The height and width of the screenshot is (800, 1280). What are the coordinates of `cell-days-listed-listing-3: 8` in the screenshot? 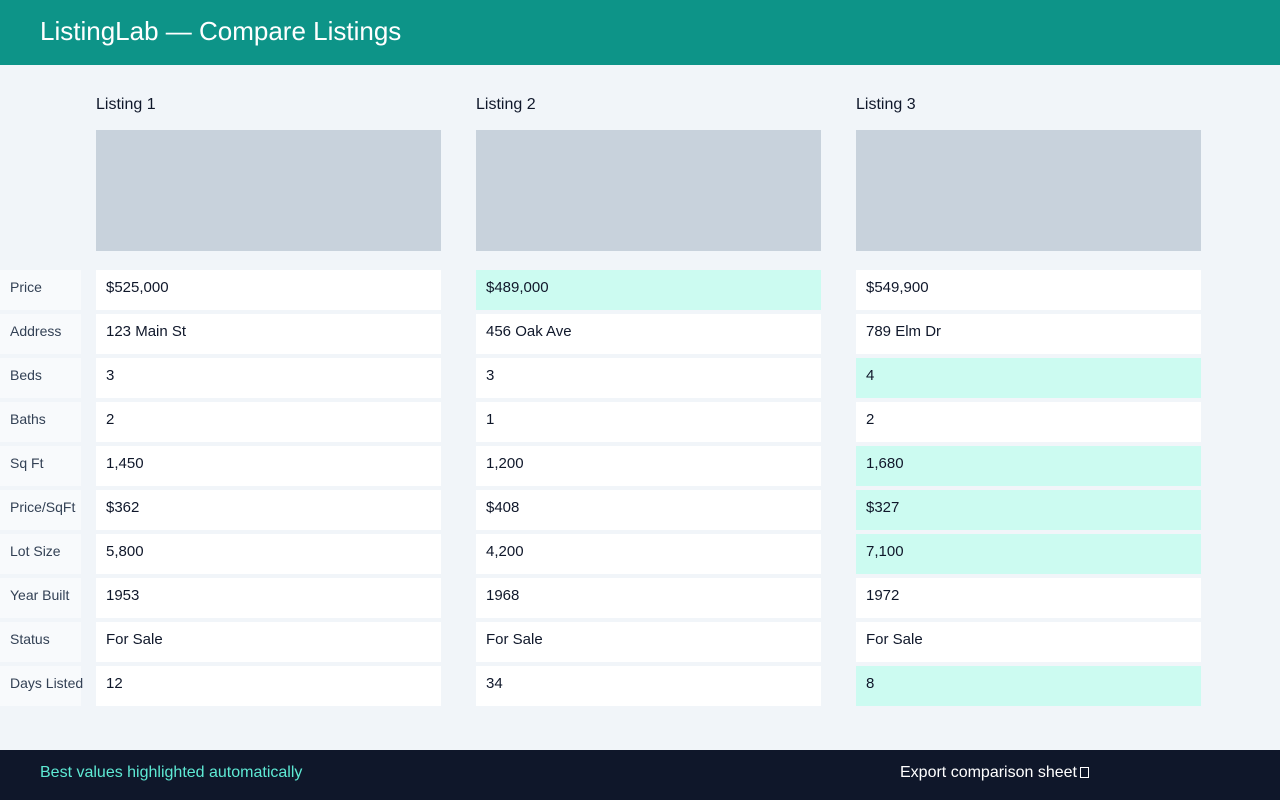 It's located at (1028, 686).